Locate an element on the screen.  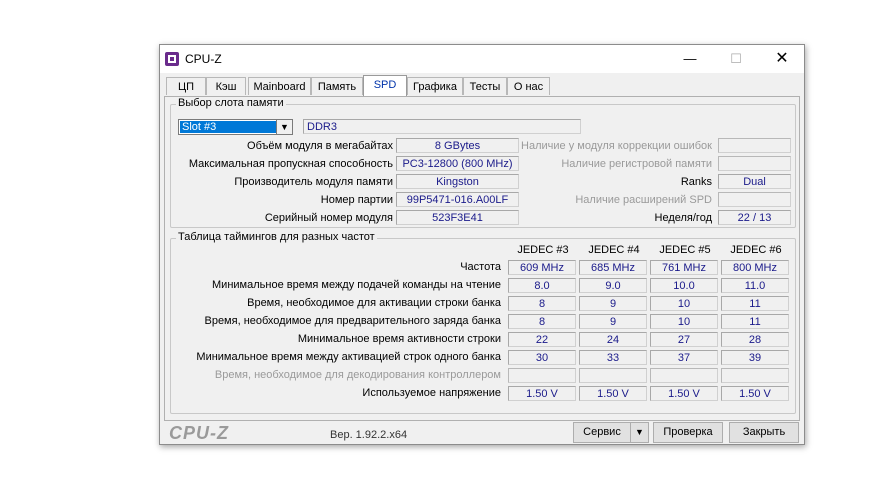
version-label: Вер. 1.92.2.x64 is located at coordinates (369, 435).